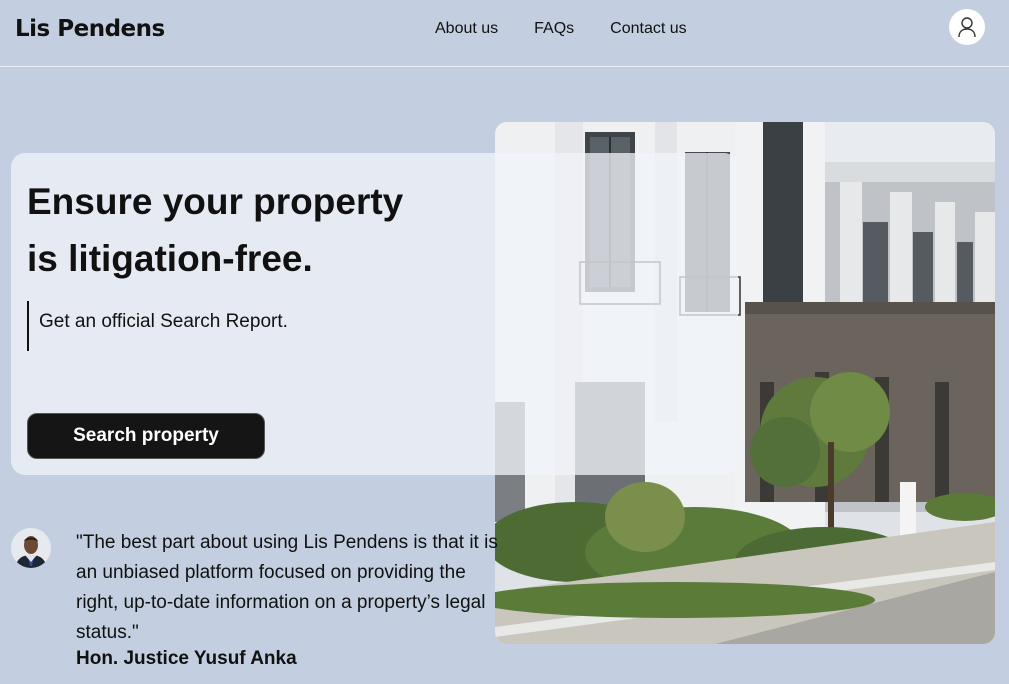 This screenshot has height=684, width=1009. What do you see at coordinates (31, 548) in the screenshot?
I see `testimonial-avatar` at bounding box center [31, 548].